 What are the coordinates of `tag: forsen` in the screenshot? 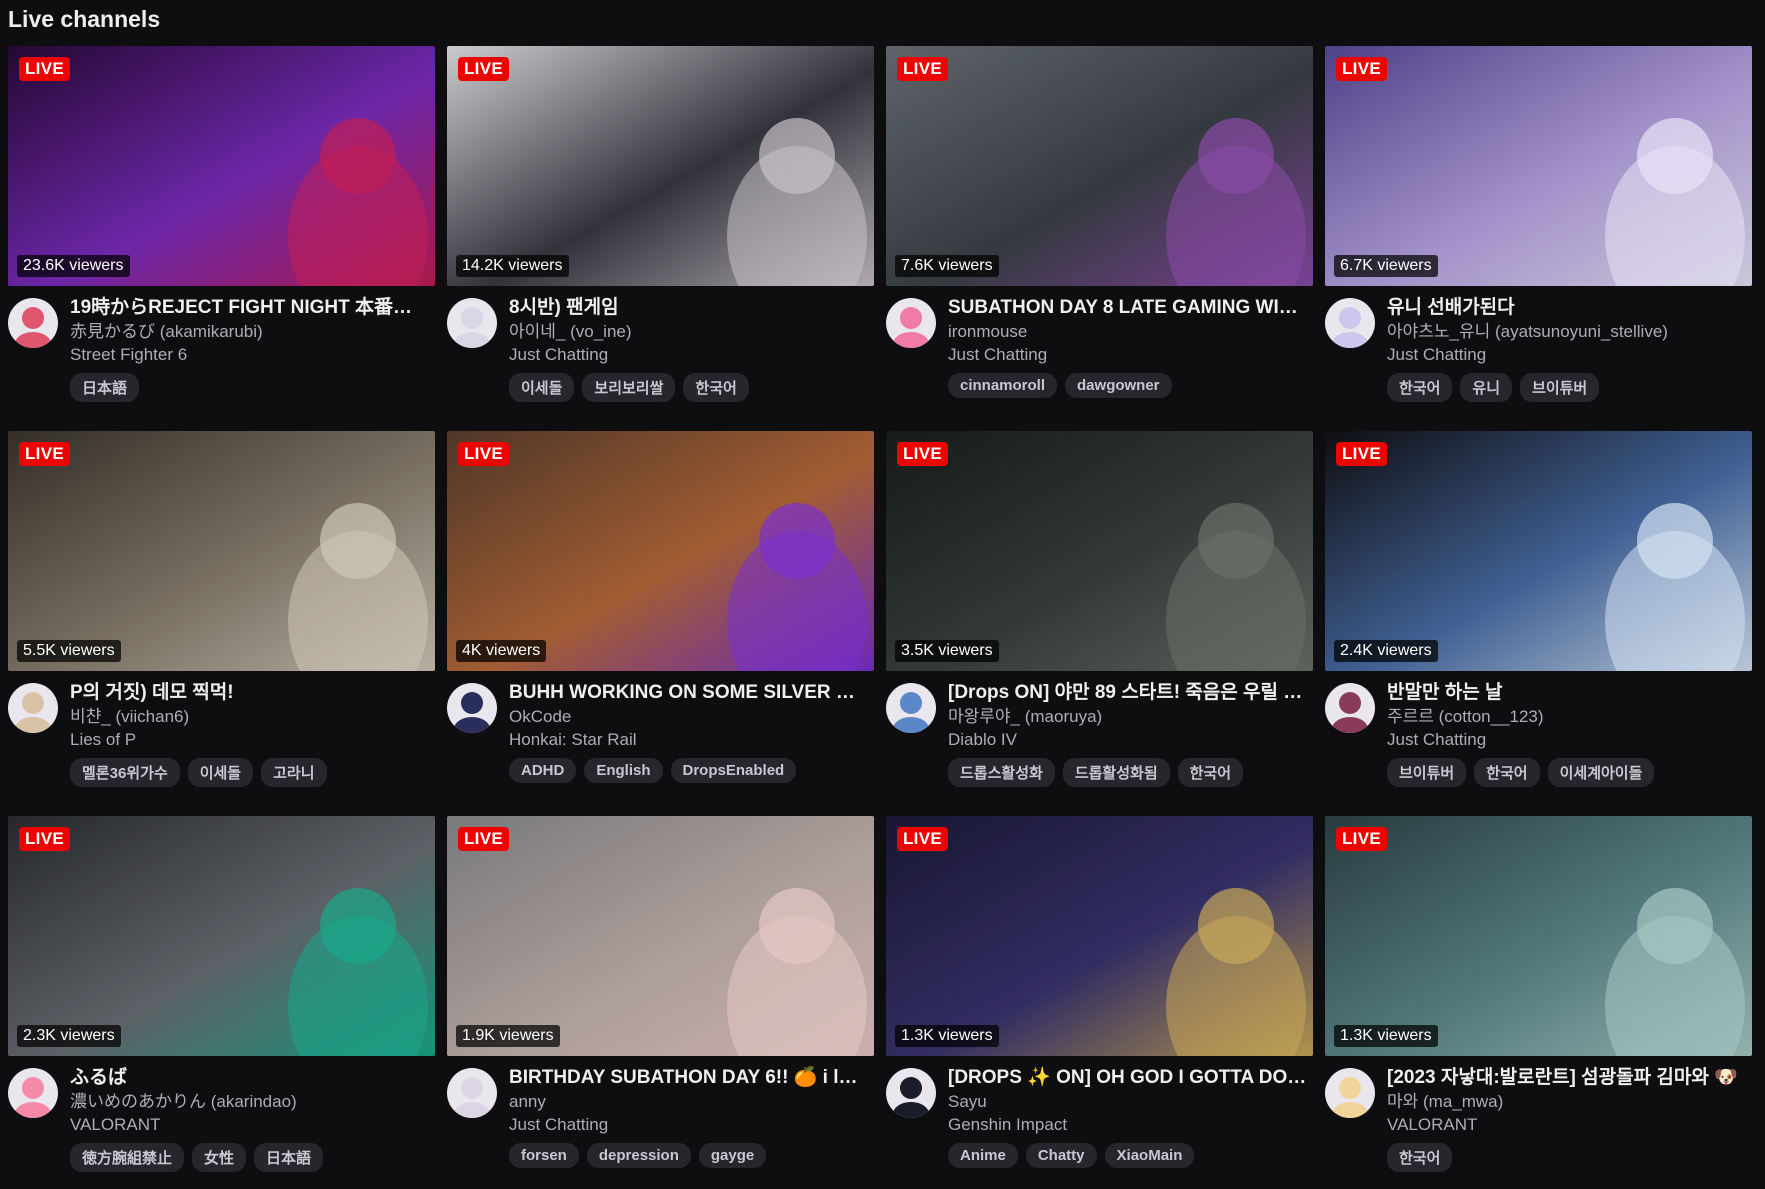 It's located at (544, 1155).